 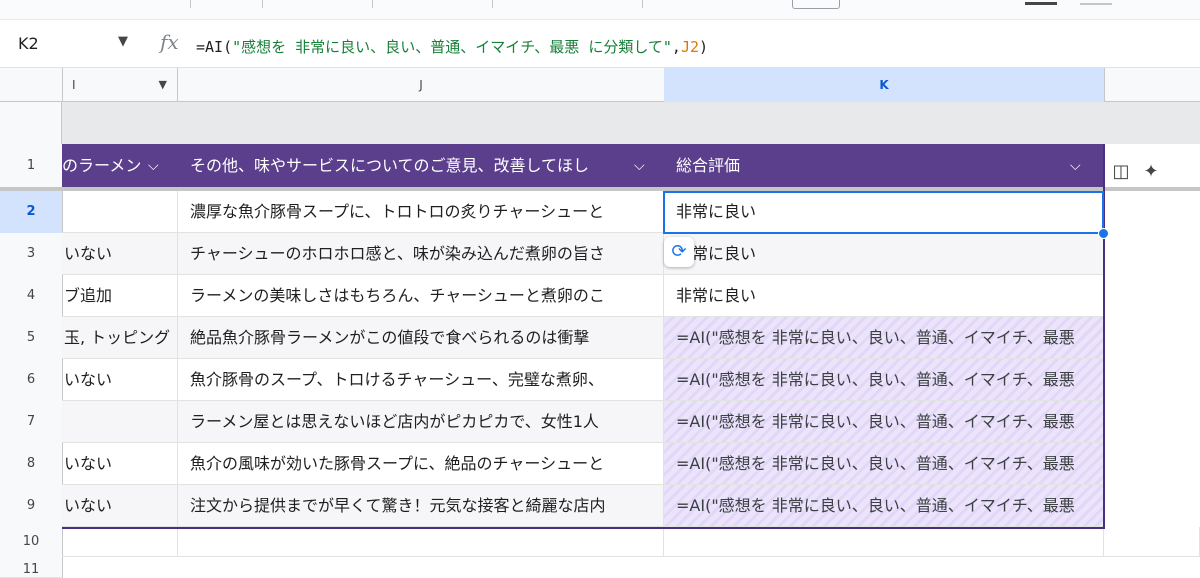 What do you see at coordinates (31, 567) in the screenshot?
I see `row-number: 11` at bounding box center [31, 567].